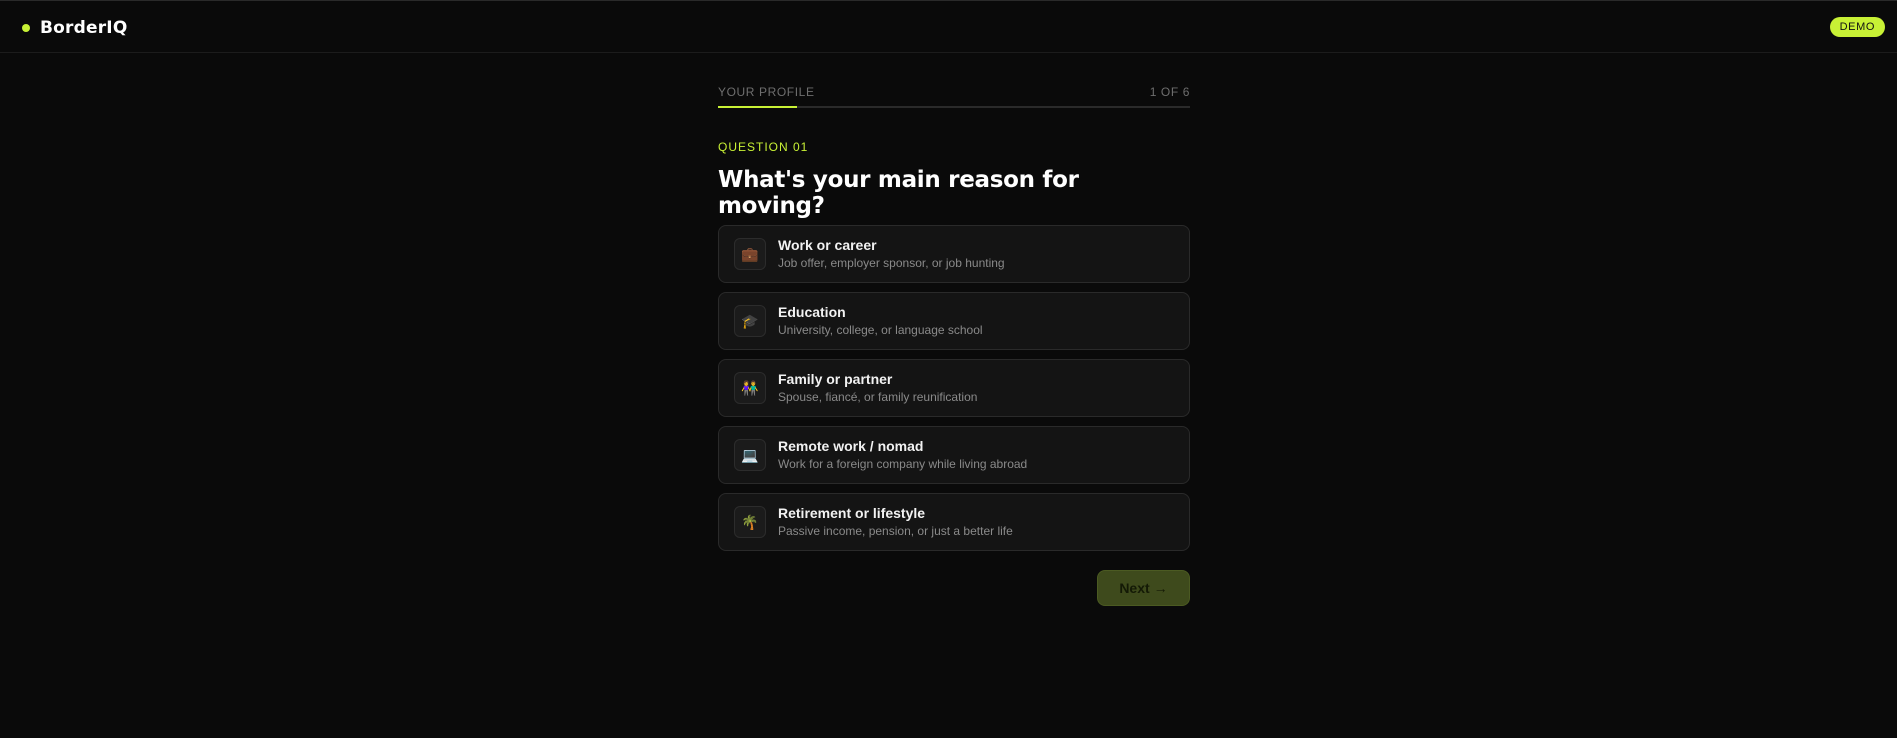  I want to click on option-description: Spouse, fiancé, or family reunification, so click(878, 397).